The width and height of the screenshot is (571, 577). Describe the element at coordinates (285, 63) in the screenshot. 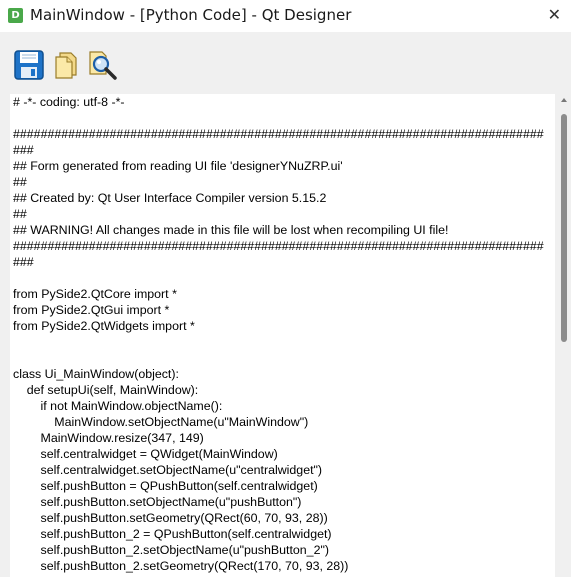

I see `toolbar` at that location.